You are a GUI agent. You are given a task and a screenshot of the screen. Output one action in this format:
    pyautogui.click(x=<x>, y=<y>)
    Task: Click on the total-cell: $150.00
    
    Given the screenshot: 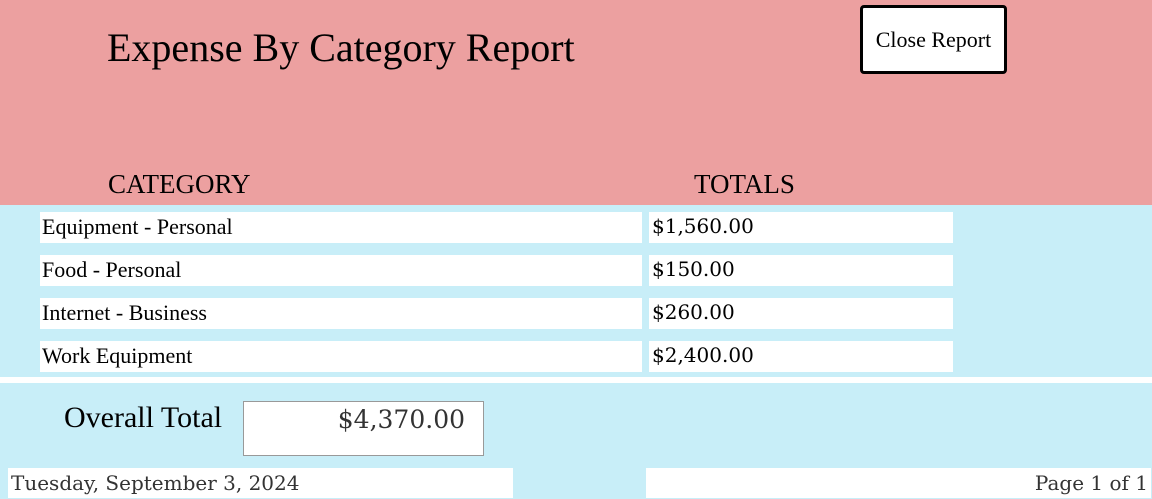 What is the action you would take?
    pyautogui.click(x=801, y=270)
    